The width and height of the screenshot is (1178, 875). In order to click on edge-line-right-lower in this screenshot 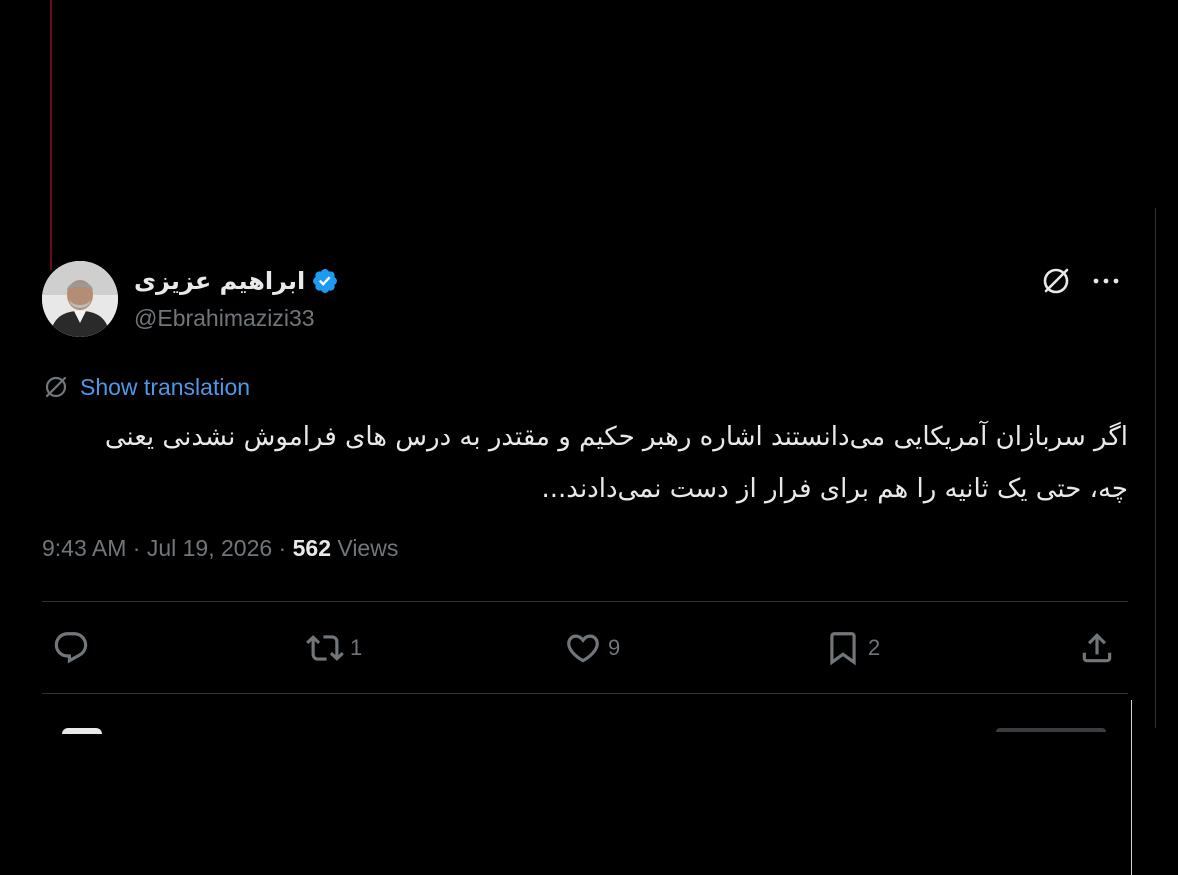, I will do `click(1131, 787)`.